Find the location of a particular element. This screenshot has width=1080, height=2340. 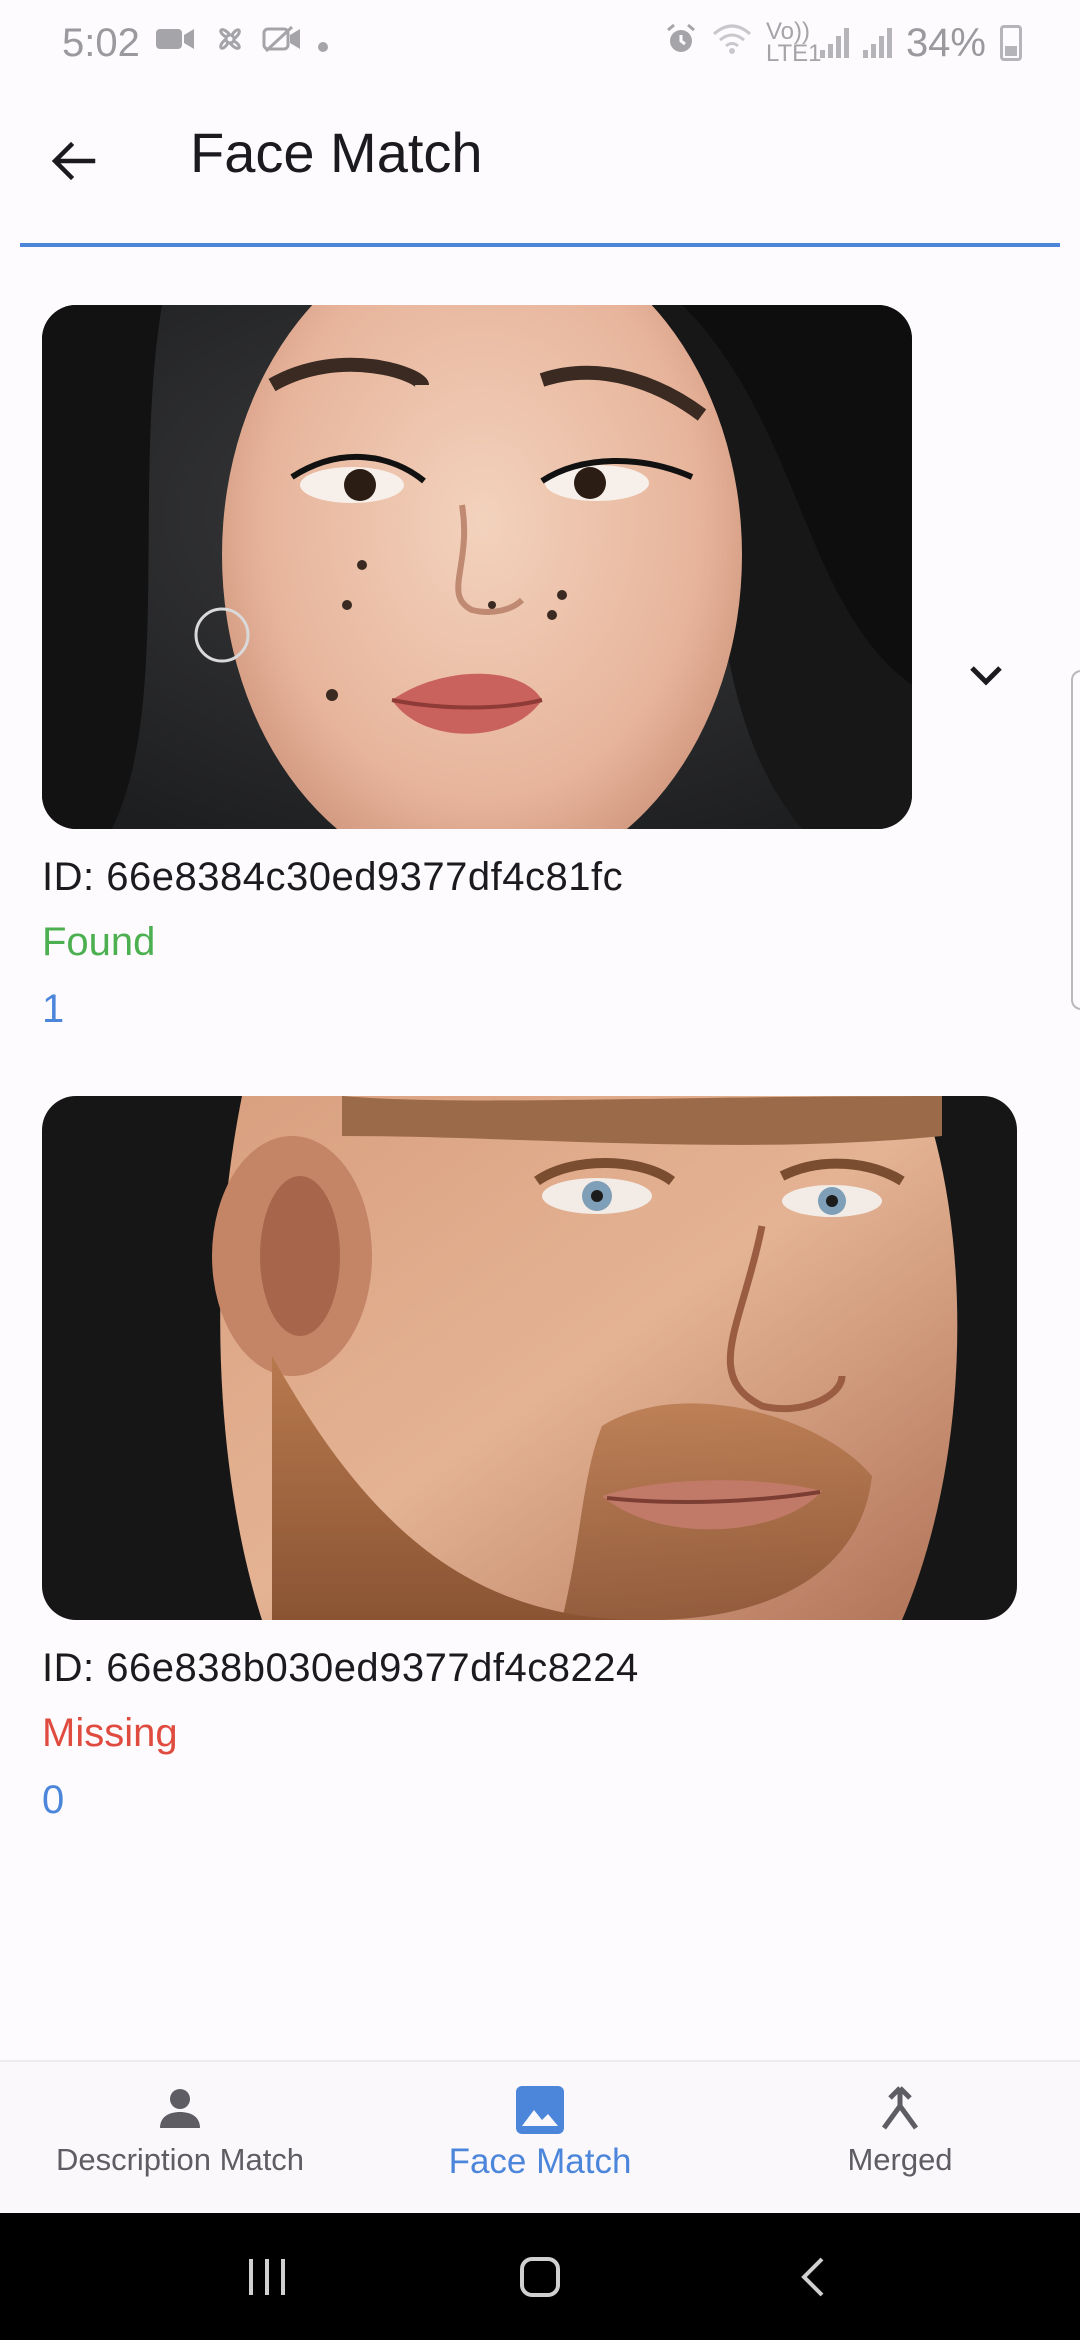

wifi-icon is located at coordinates (732, 43).